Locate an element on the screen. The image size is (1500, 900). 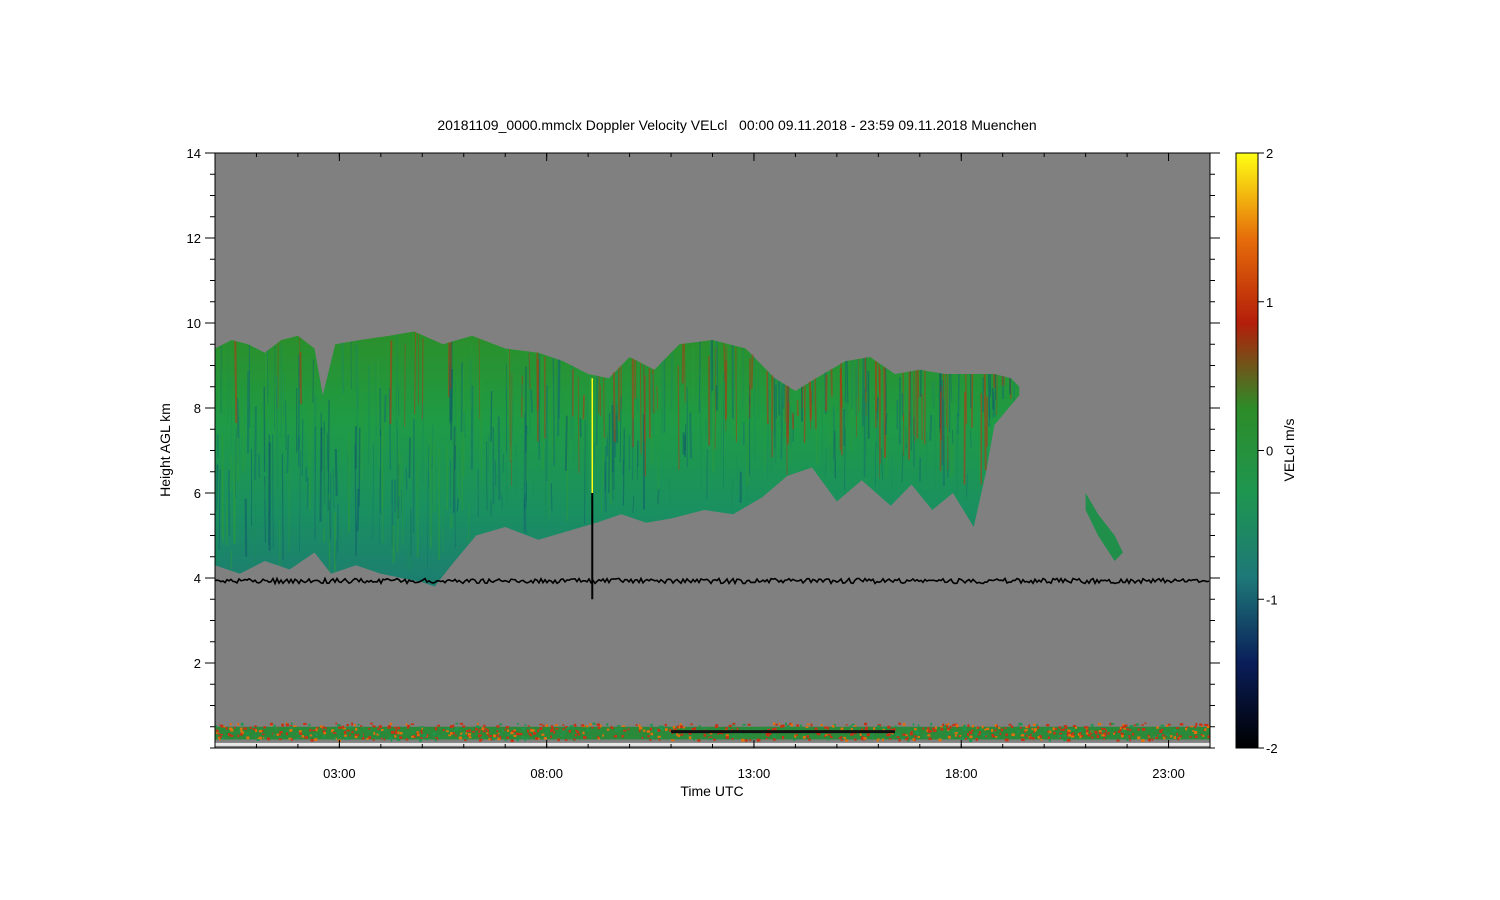
surface-dark-strip is located at coordinates (783, 732).